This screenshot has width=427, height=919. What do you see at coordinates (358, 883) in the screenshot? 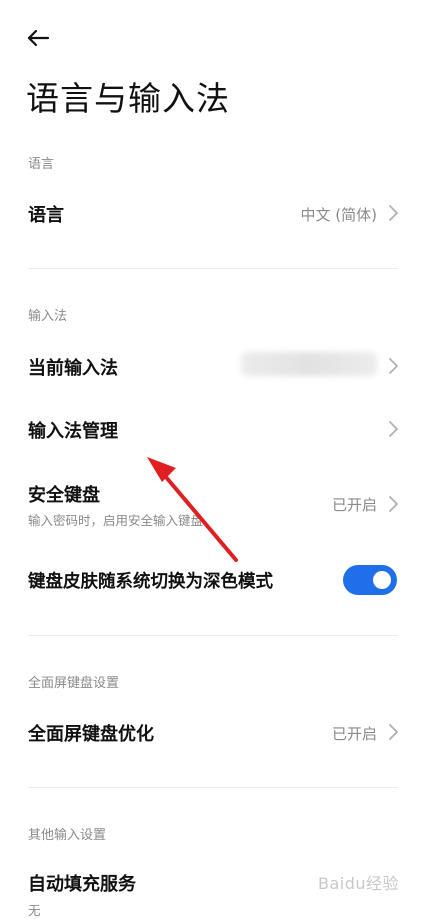
I see `watermark-logo: Baidu经验` at bounding box center [358, 883].